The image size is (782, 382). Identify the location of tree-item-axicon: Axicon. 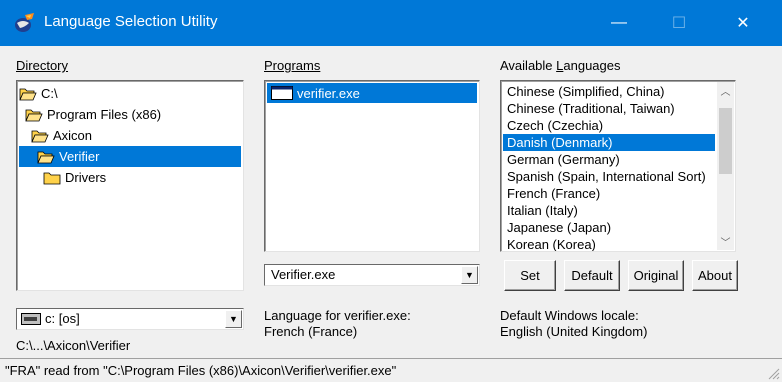
(61, 135).